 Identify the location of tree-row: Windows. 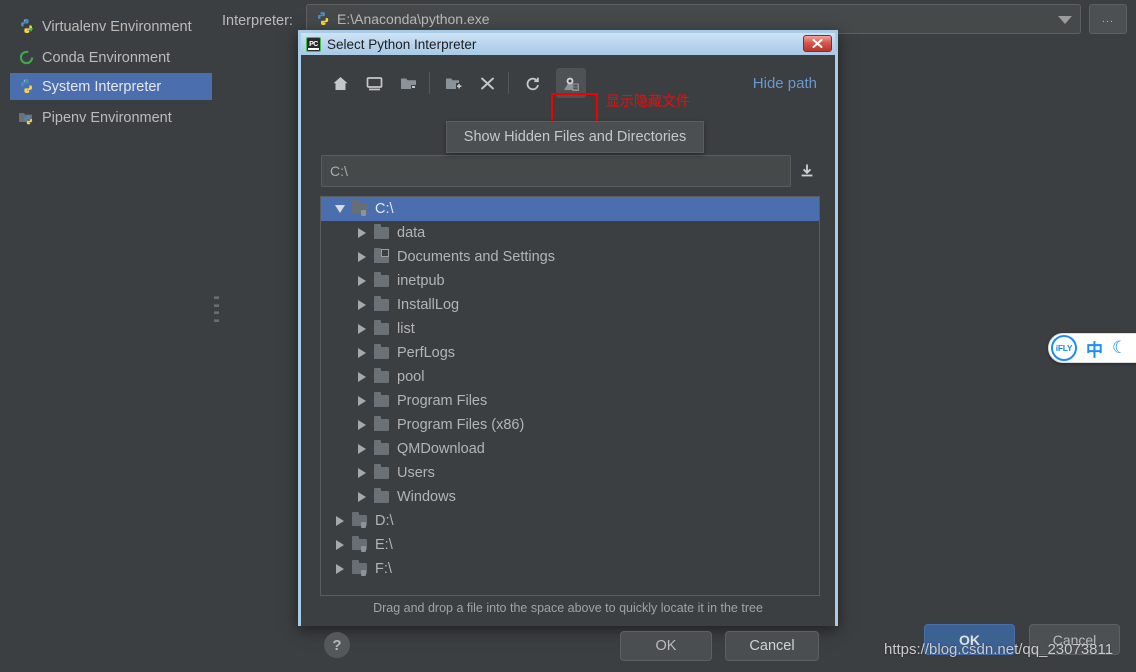
(570, 497).